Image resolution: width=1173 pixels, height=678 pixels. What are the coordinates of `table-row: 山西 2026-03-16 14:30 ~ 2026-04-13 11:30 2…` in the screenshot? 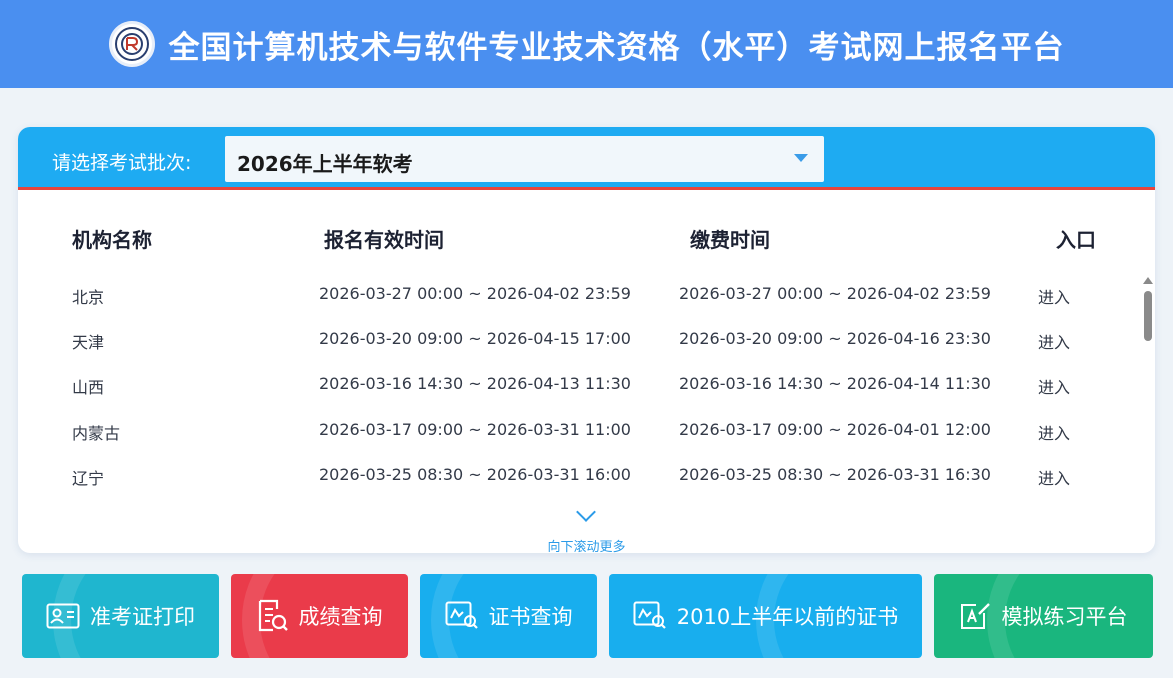 It's located at (578, 389).